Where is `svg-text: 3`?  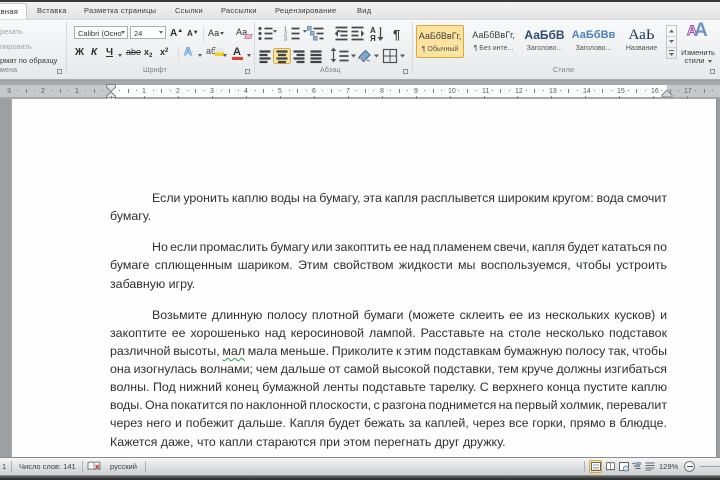
svg-text: 3 is located at coordinates (285, 40).